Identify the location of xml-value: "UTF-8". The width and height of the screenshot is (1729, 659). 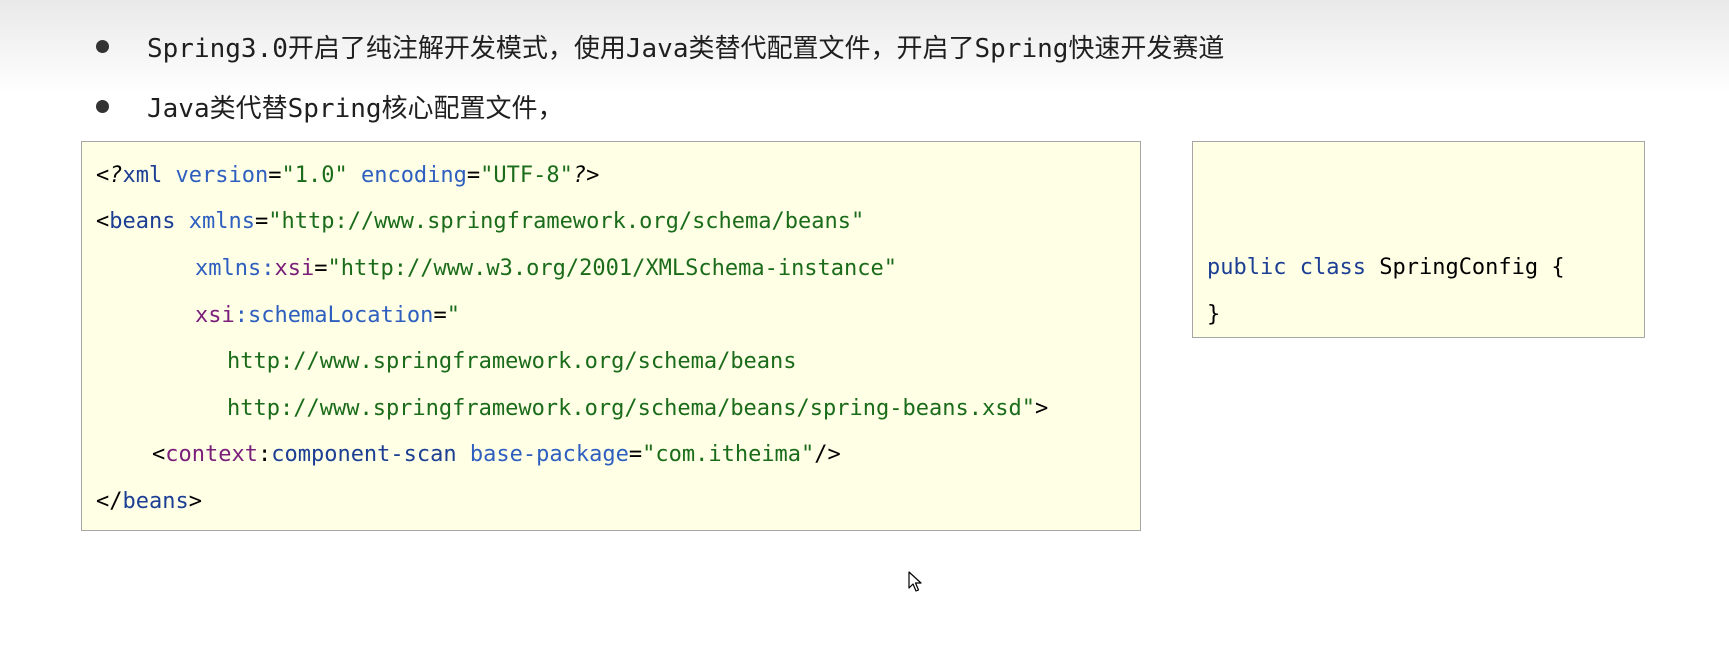
(526, 175).